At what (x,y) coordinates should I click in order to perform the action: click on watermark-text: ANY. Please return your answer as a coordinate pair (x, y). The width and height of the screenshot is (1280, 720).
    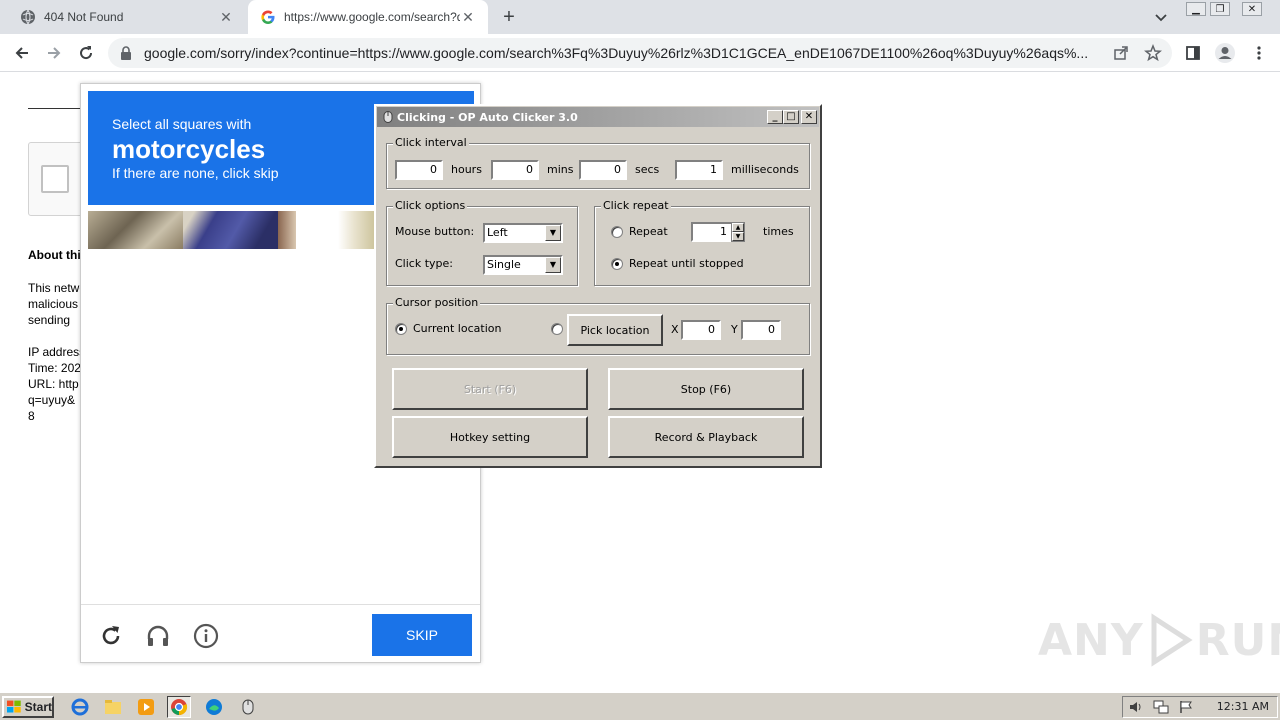
    Looking at the image, I should click on (1091, 640).